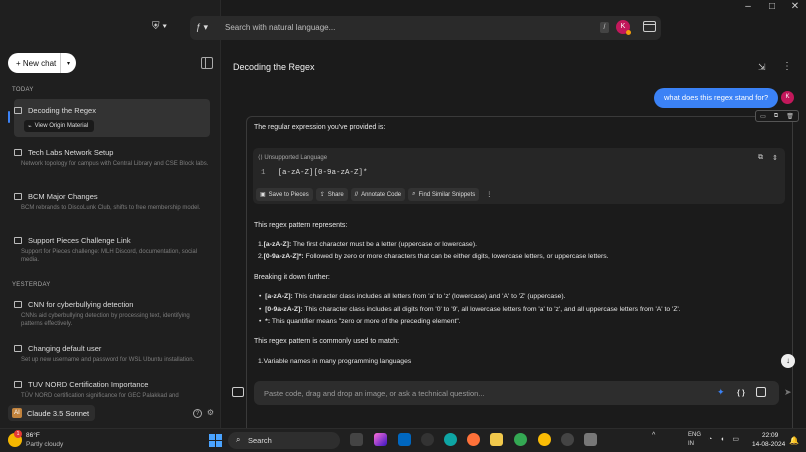 The height and width of the screenshot is (452, 806). What do you see at coordinates (284, 440) in the screenshot?
I see `taskbar-search: ⌕ Search` at bounding box center [284, 440].